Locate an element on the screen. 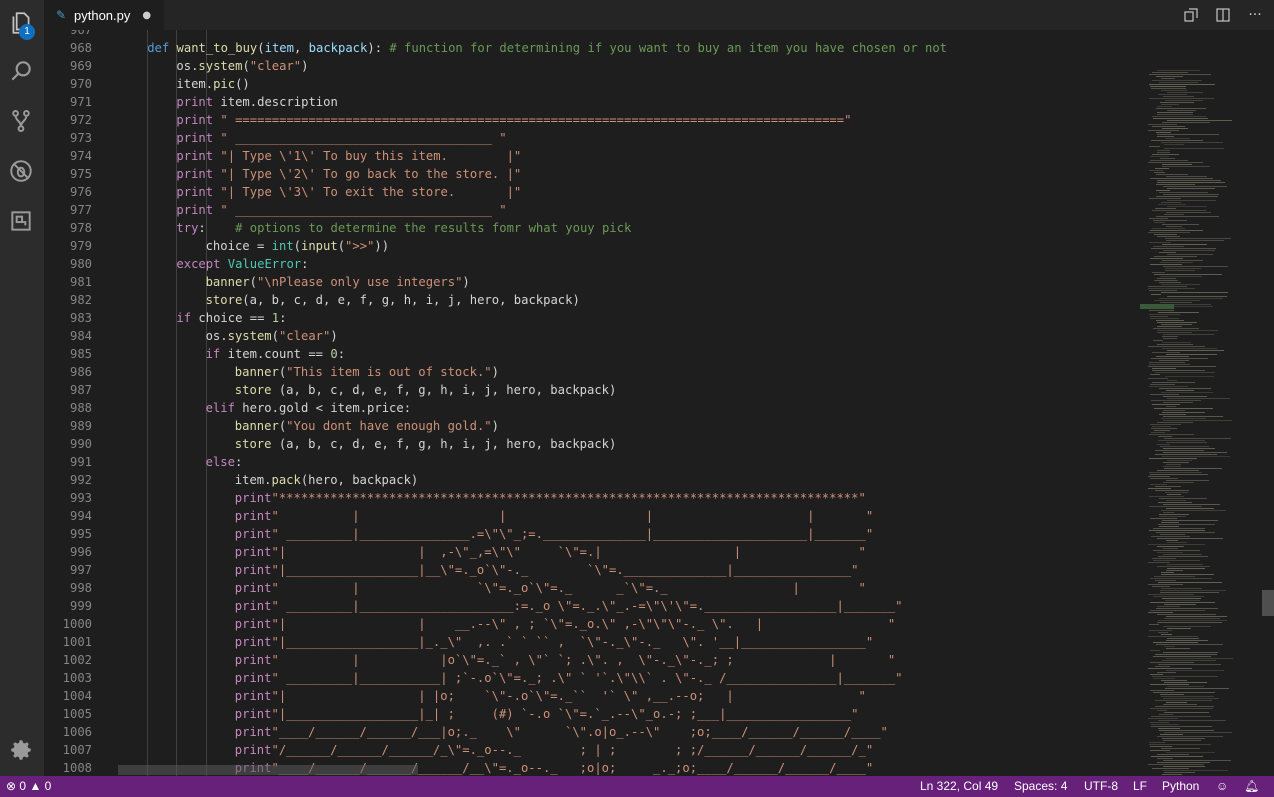 Image resolution: width=1274 pixels, height=797 pixels. tab-python-file: ✎ python.py ● is located at coordinates (104, 15).